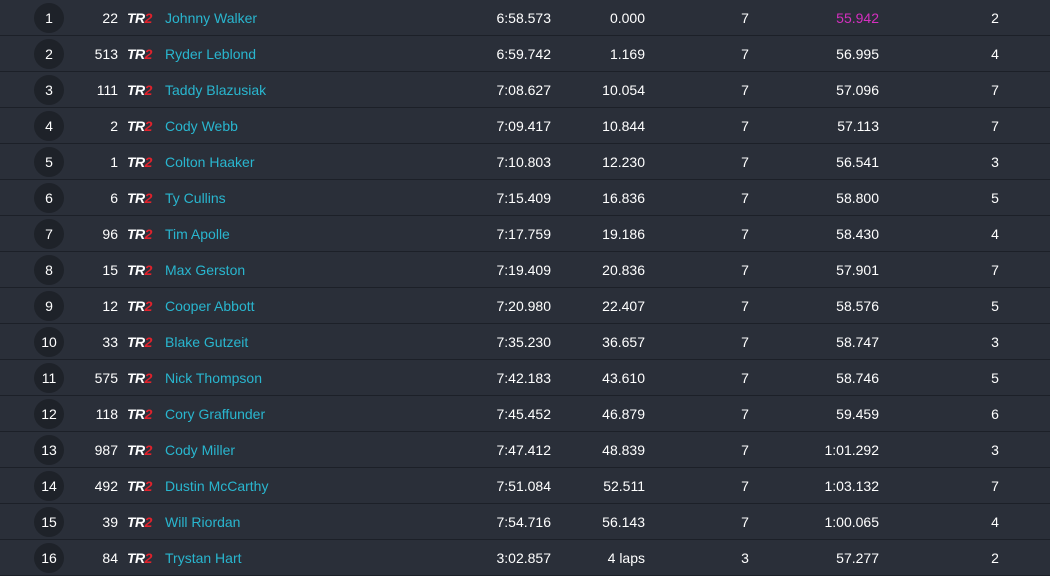 The width and height of the screenshot is (1050, 576). Describe the element at coordinates (745, 558) in the screenshot. I see `laps: 3` at that location.